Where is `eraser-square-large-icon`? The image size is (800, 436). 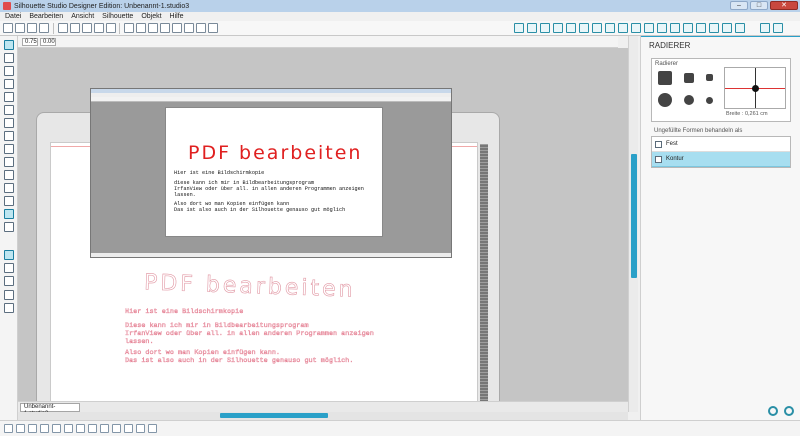 eraser-square-large-icon is located at coordinates (665, 78).